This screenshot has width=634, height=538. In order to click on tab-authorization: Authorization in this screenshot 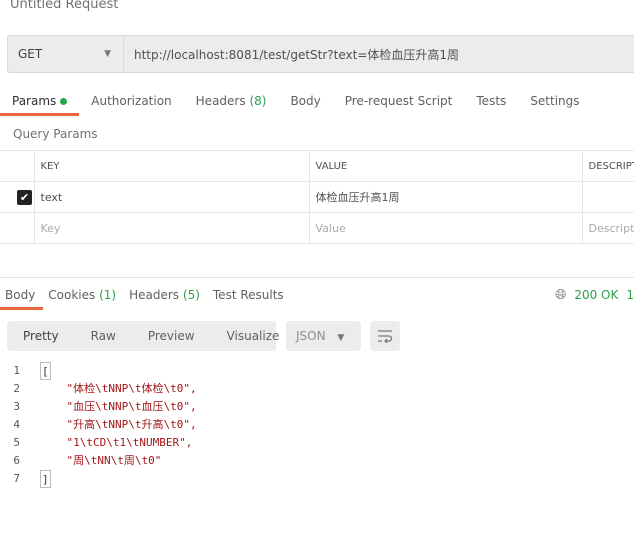, I will do `click(131, 103)`.